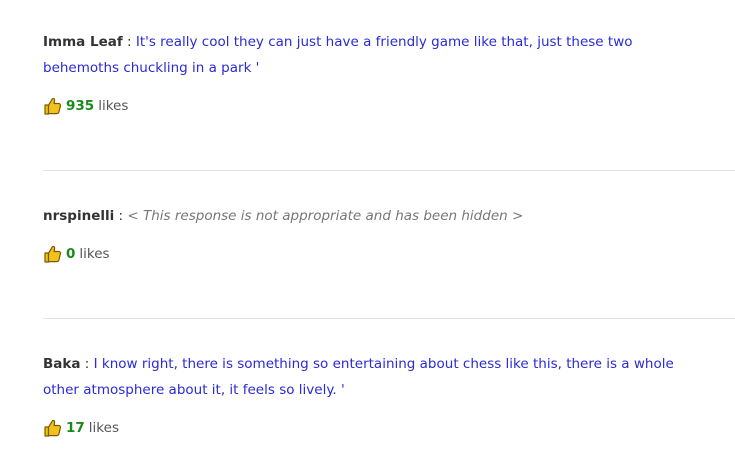  Describe the element at coordinates (389, 254) in the screenshot. I see `likes-row: 0 likes` at that location.